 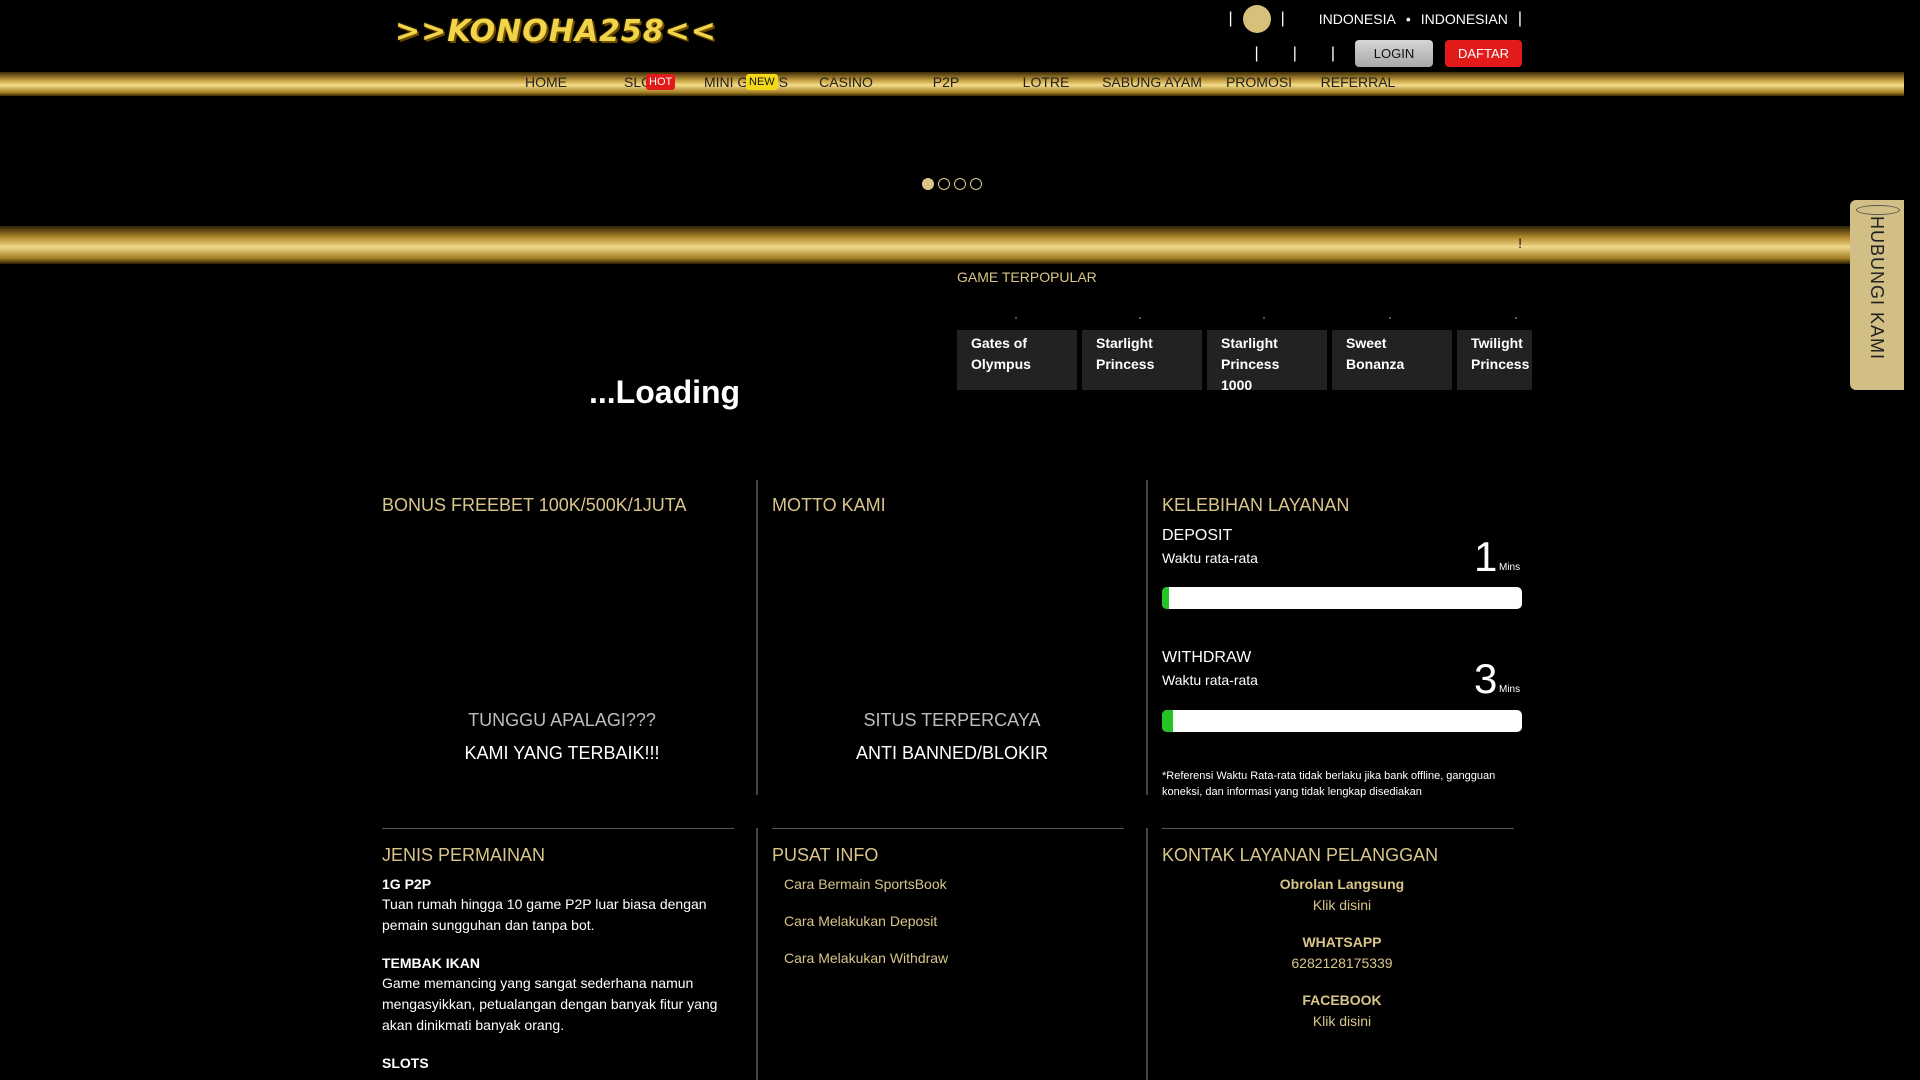 I want to click on new-badge: NEW, so click(x=762, y=82).